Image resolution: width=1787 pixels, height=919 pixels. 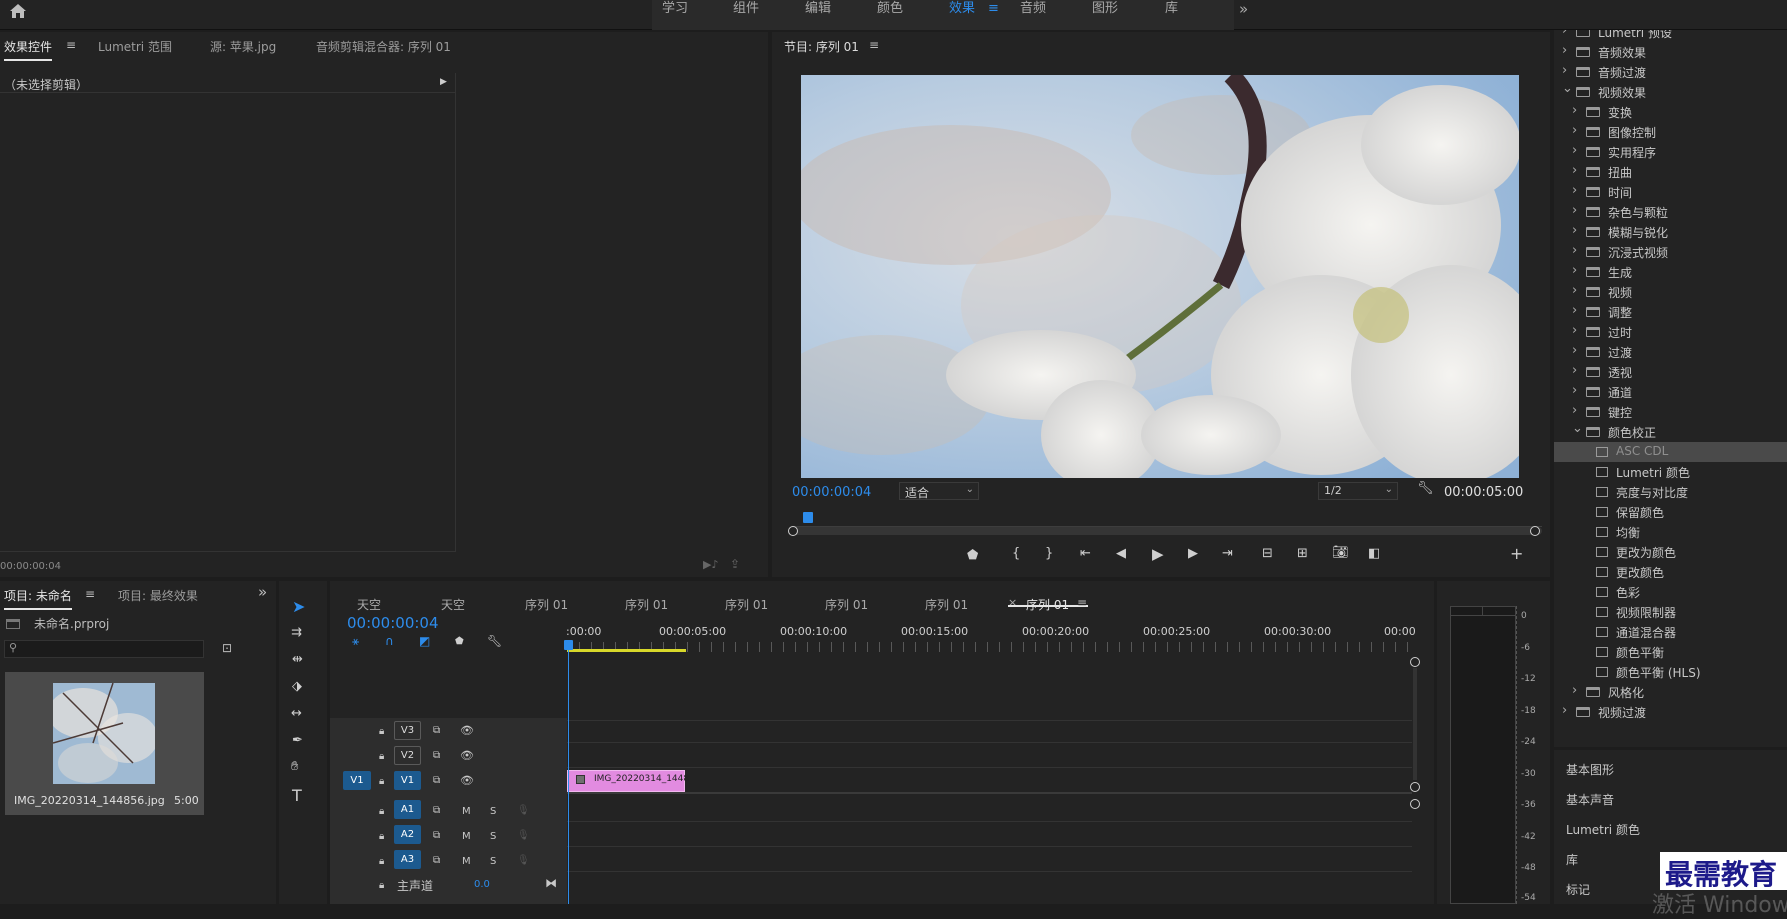 I want to click on effects-folder: › 实用程序, so click(x=1670, y=152).